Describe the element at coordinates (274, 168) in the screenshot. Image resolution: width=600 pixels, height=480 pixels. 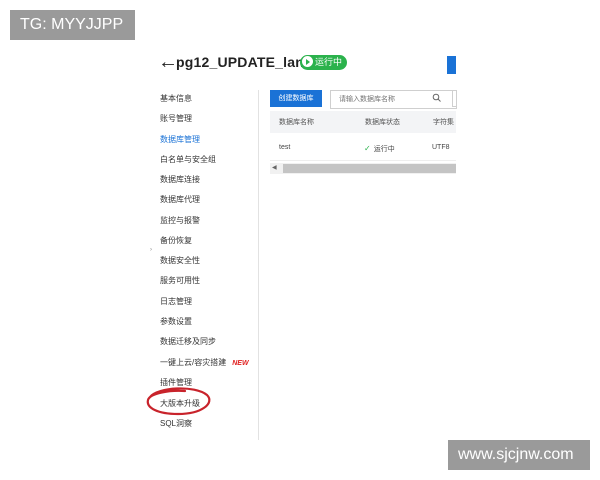
I see `scroll-left-icon: ◀` at that location.